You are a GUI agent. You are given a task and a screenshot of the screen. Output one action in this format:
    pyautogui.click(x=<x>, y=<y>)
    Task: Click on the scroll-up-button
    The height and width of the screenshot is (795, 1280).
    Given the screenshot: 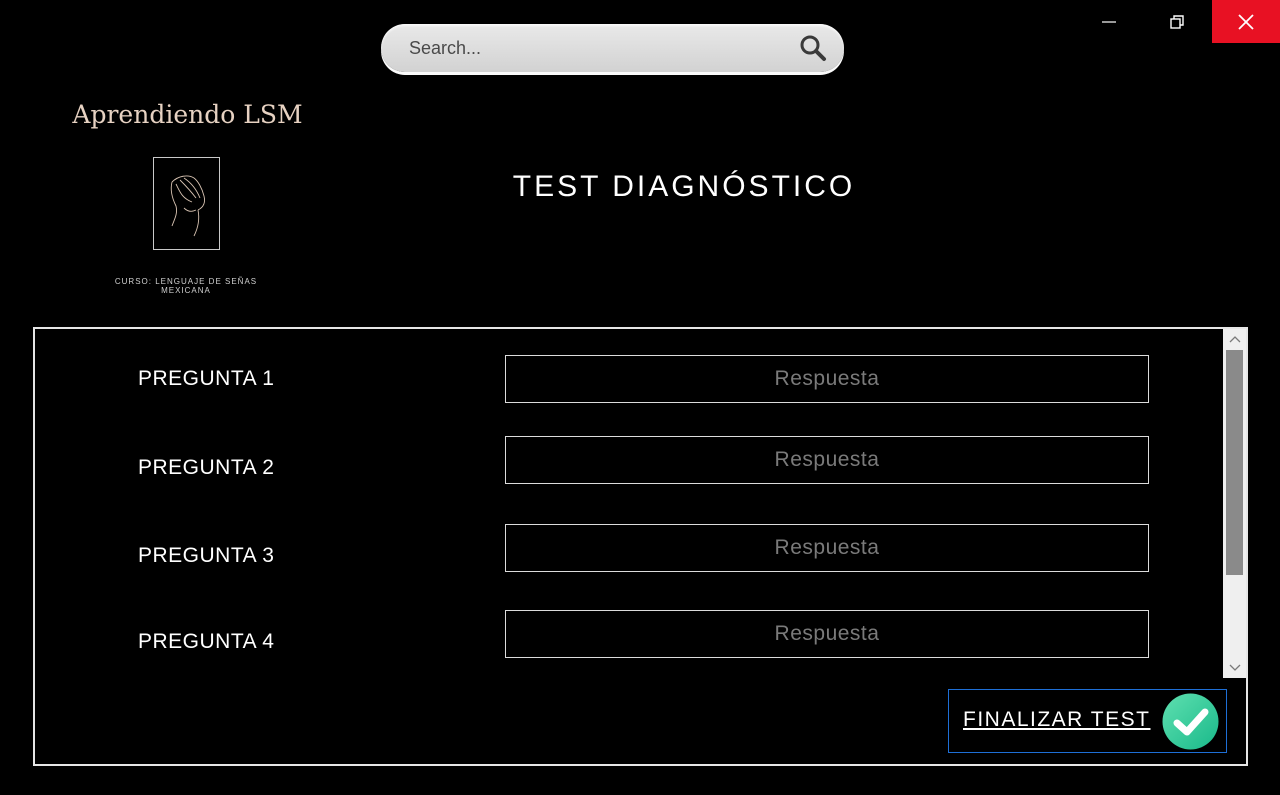 What is the action you would take?
    pyautogui.click(x=1234, y=339)
    